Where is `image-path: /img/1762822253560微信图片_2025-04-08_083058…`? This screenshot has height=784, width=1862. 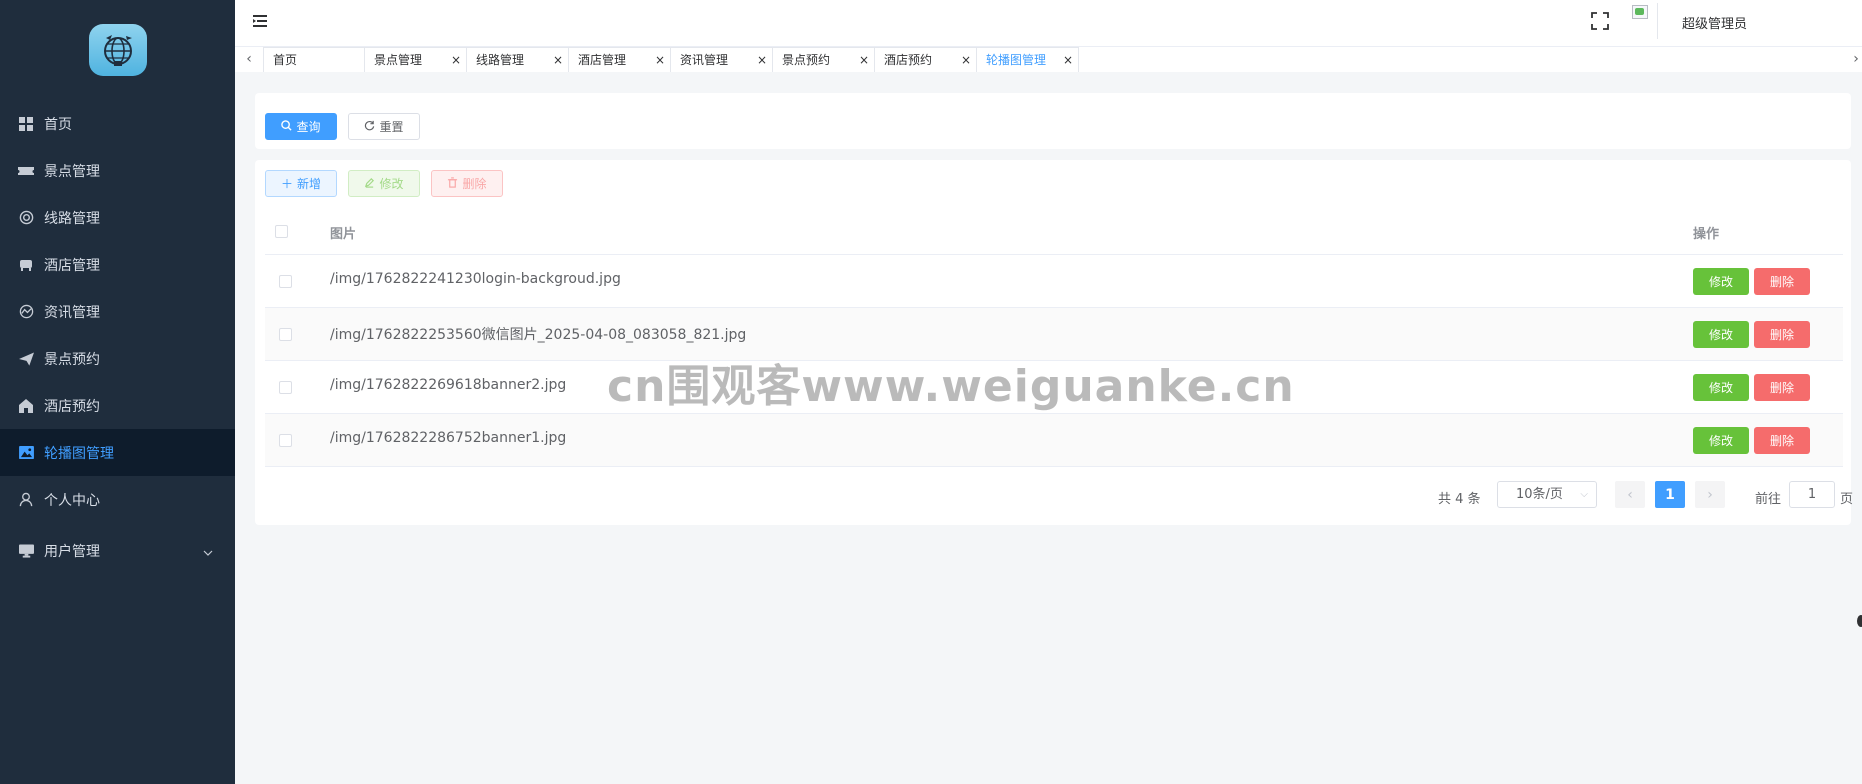 image-path: /img/1762822253560微信图片_2025-04-08_083058… is located at coordinates (538, 335).